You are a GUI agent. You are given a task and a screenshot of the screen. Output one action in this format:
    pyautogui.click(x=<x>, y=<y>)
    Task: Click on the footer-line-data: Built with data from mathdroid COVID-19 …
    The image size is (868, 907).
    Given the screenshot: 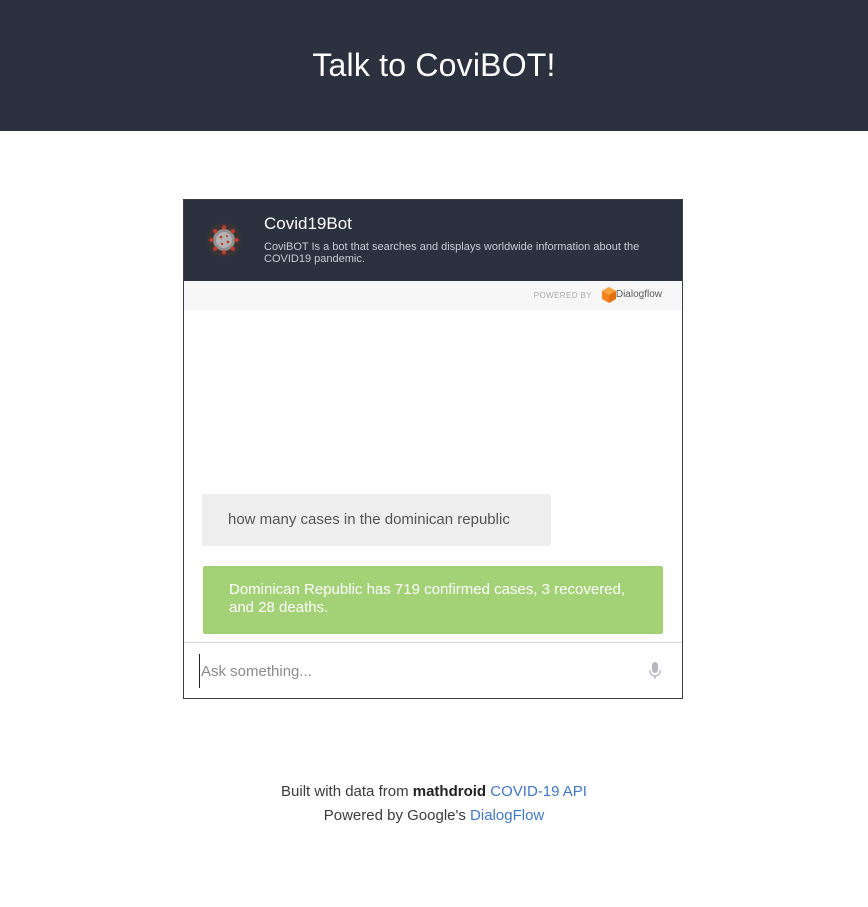 What is the action you would take?
    pyautogui.click(x=434, y=792)
    